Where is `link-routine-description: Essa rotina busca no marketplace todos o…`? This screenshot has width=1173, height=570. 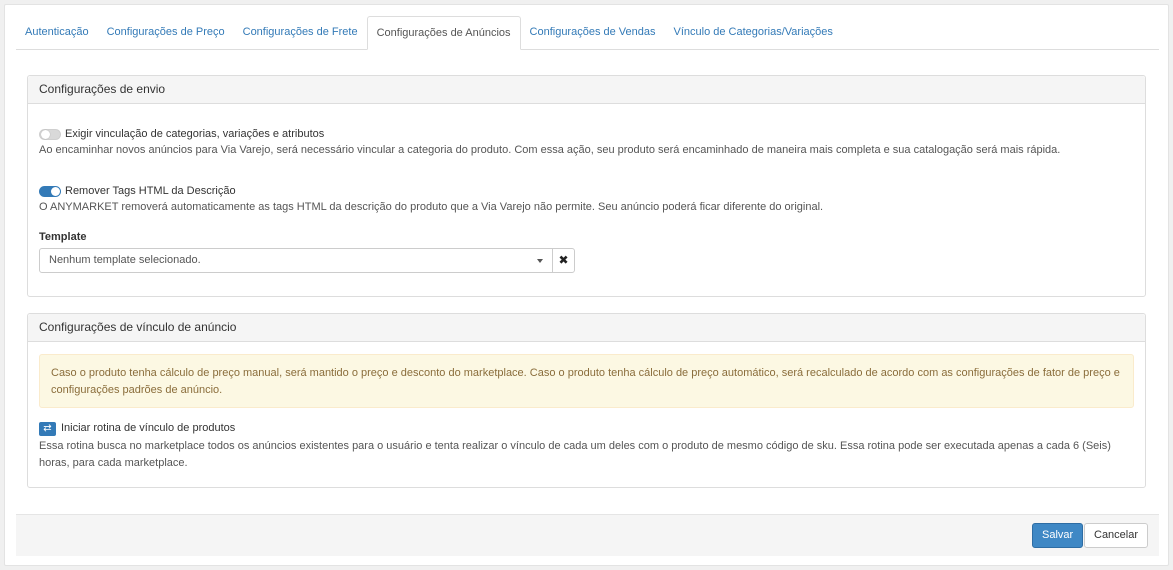 link-routine-description: Essa rotina busca no marketplace todos o… is located at coordinates (575, 454).